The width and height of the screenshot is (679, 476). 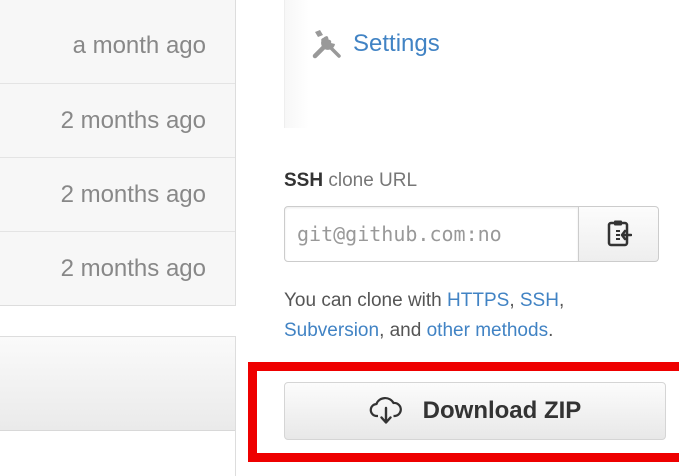 What do you see at coordinates (551, 330) in the screenshot?
I see `clone-help-suffix: .` at bounding box center [551, 330].